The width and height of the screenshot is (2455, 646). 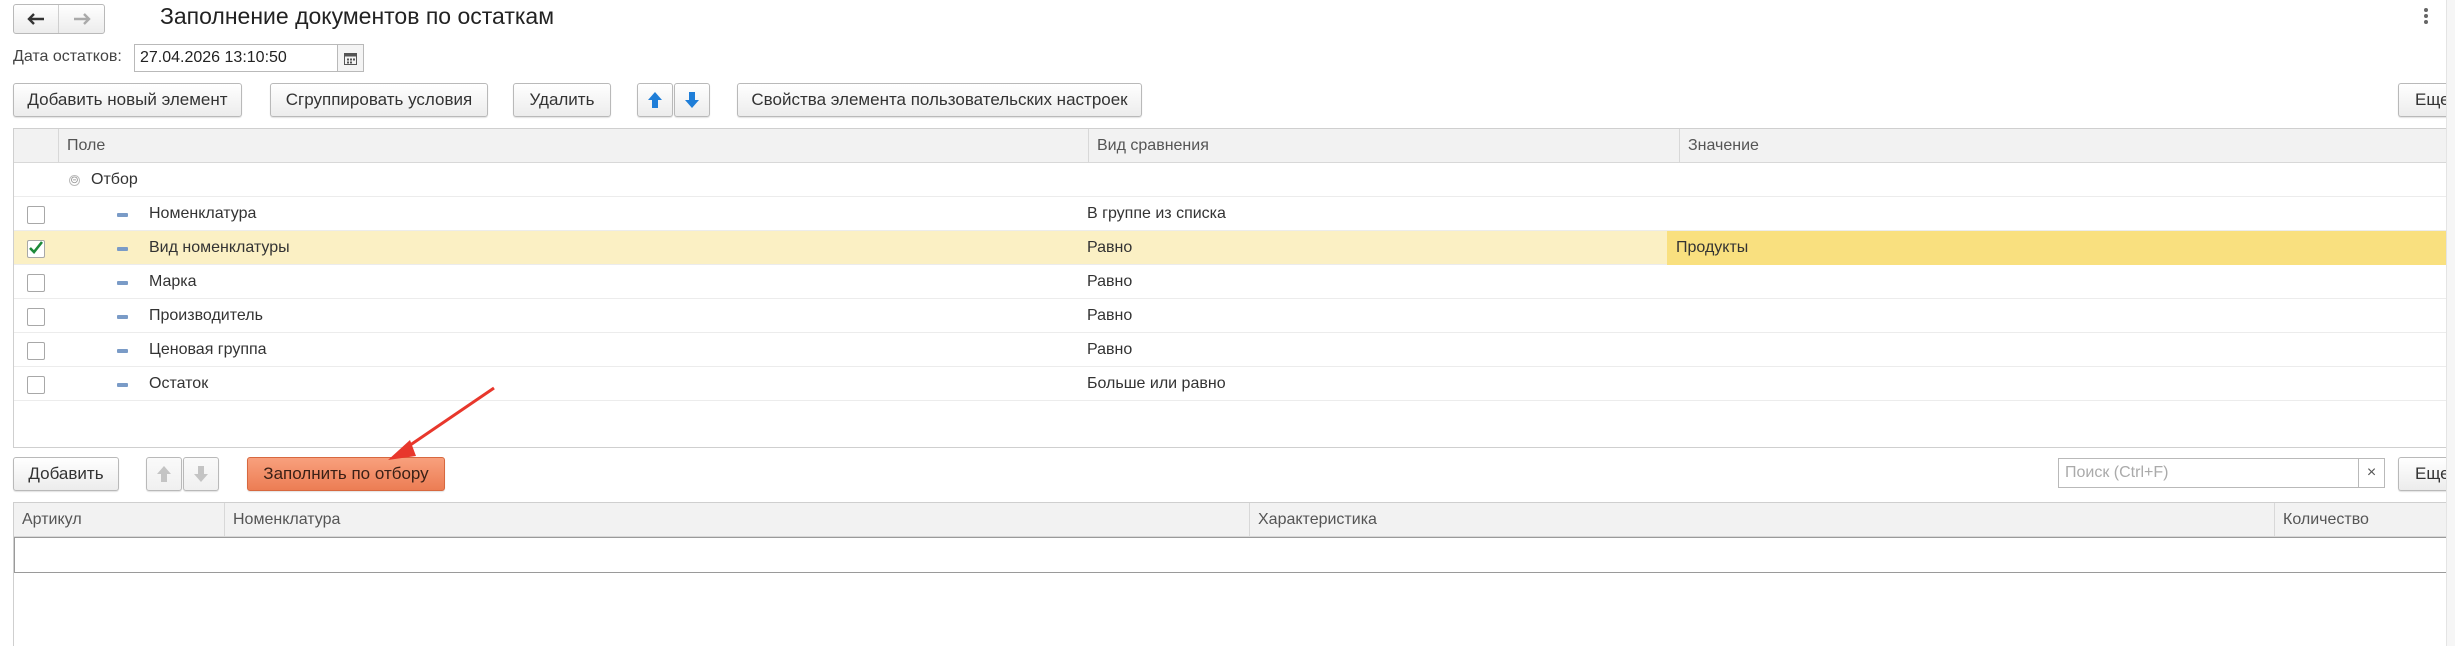 I want to click on page-title: Заполнение документов по остаткам, so click(x=357, y=16).